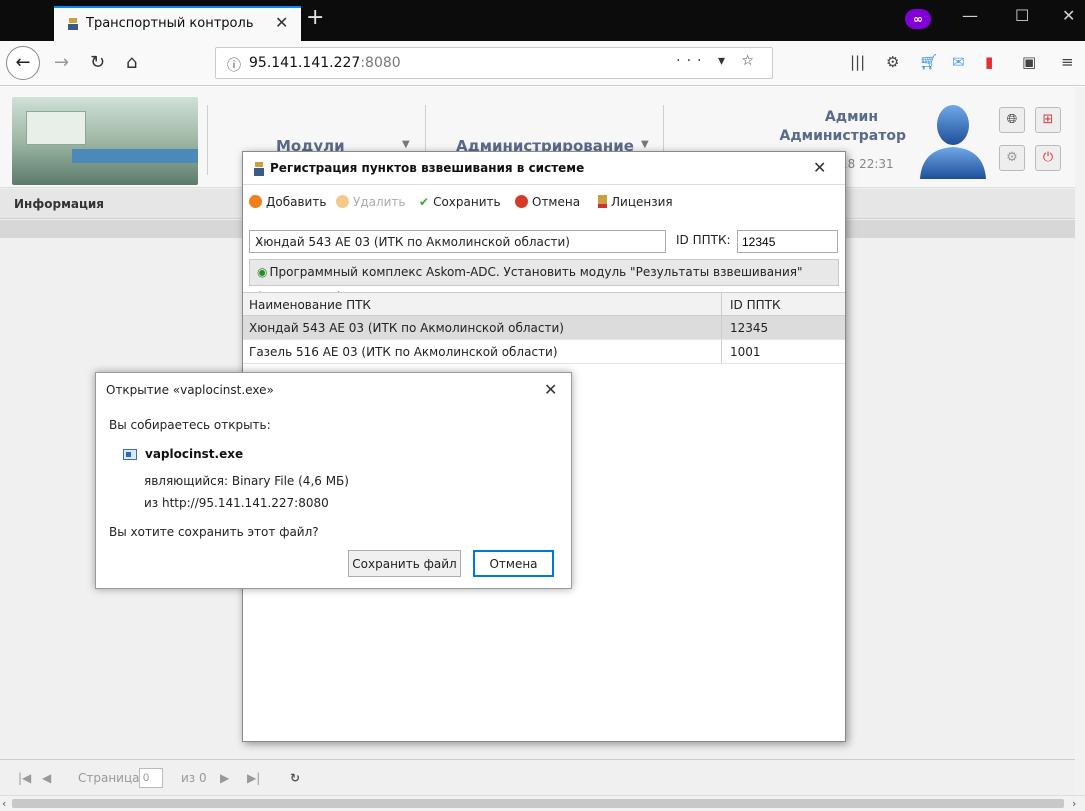 The height and width of the screenshot is (811, 1085). I want to click on row-id: 12345, so click(749, 328).